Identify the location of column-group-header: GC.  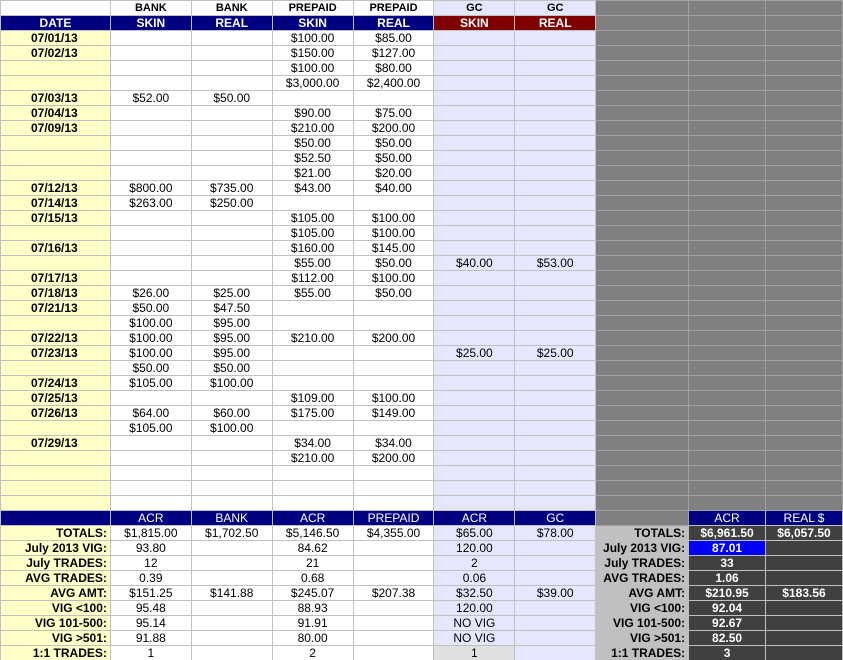
(474, 8).